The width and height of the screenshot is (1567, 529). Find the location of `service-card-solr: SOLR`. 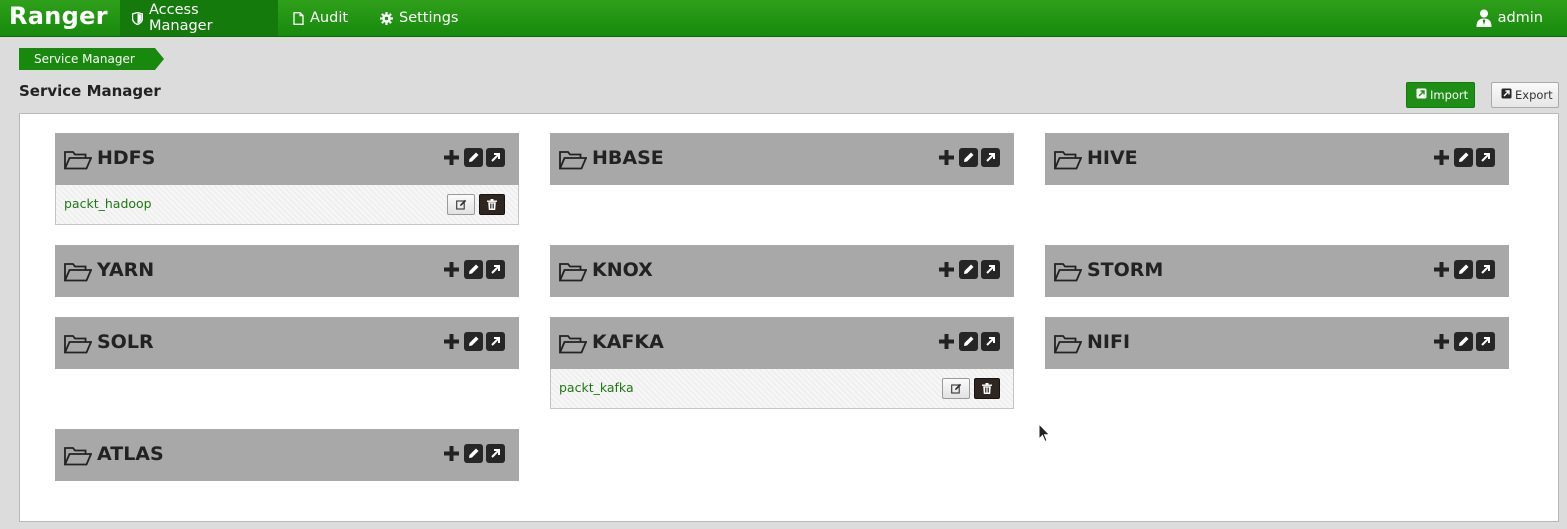

service-card-solr: SOLR is located at coordinates (287, 343).